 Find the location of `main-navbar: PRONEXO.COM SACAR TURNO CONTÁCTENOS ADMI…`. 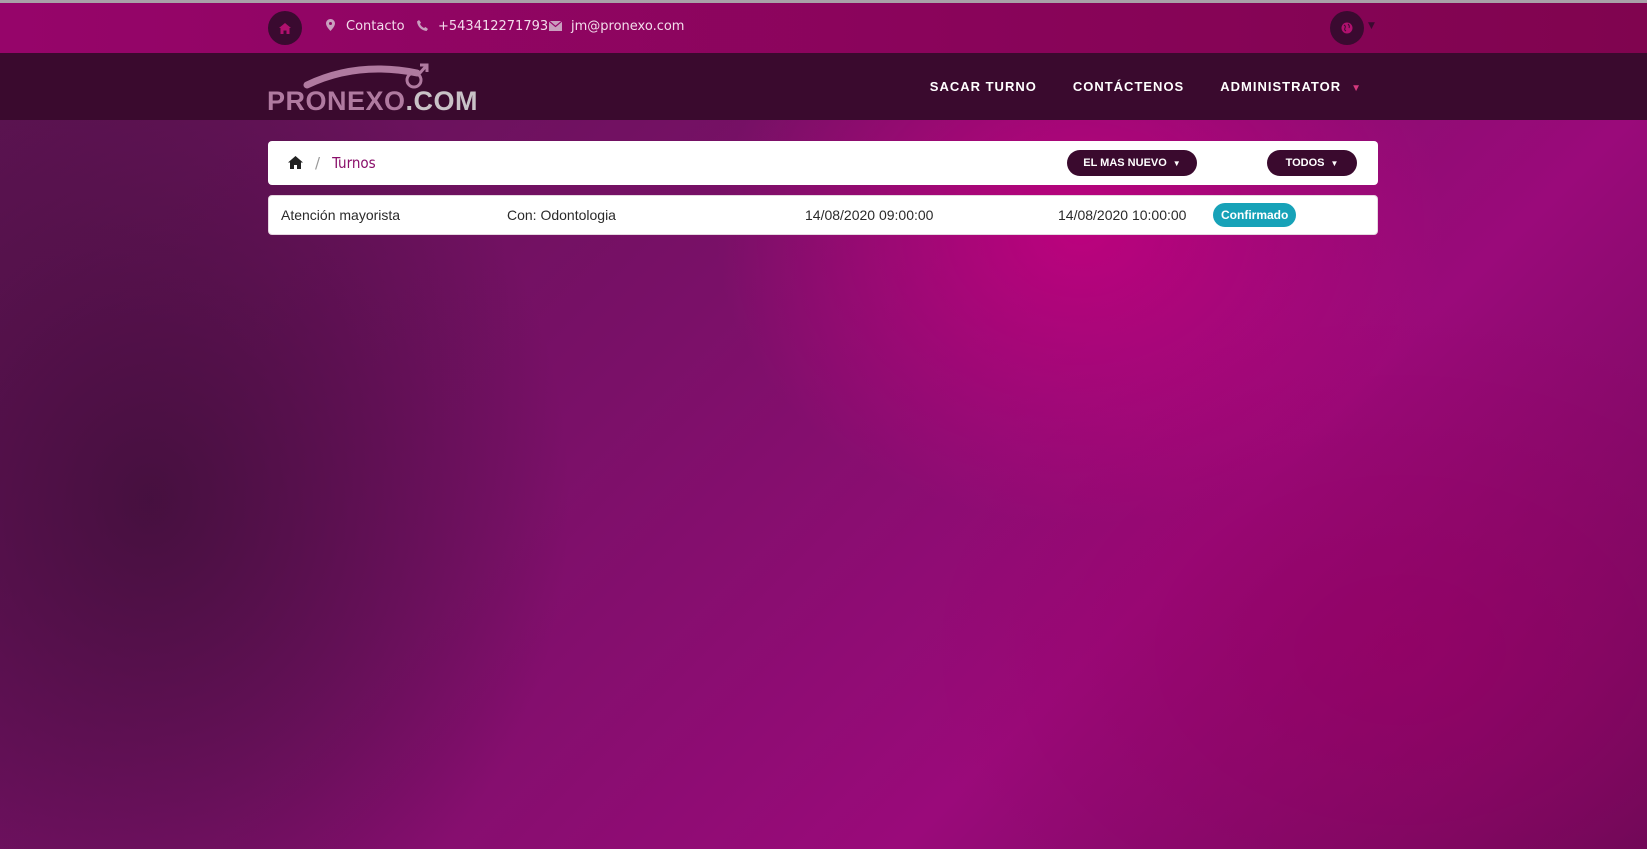

main-navbar: PRONEXO.COM SACAR TURNO CONTÁCTENOS ADMI… is located at coordinates (823, 86).